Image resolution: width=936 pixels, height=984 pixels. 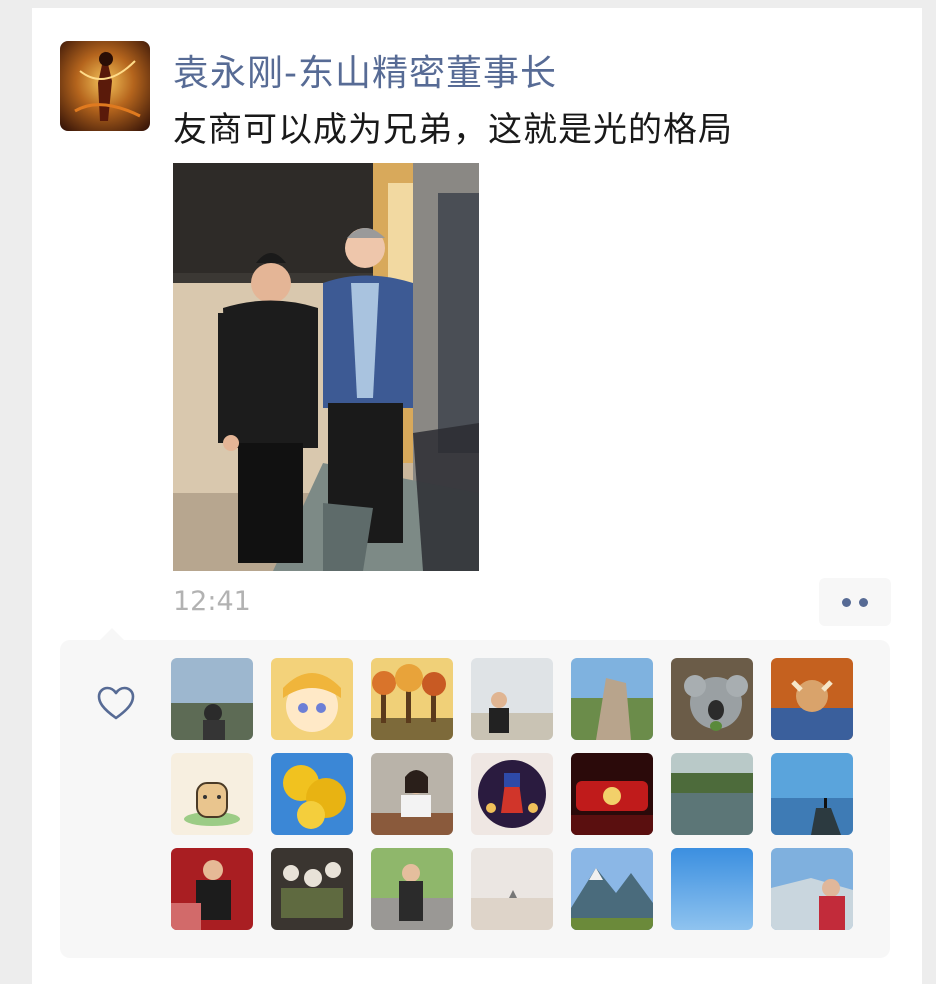 I want to click on heart-icon, so click(x=116, y=703).